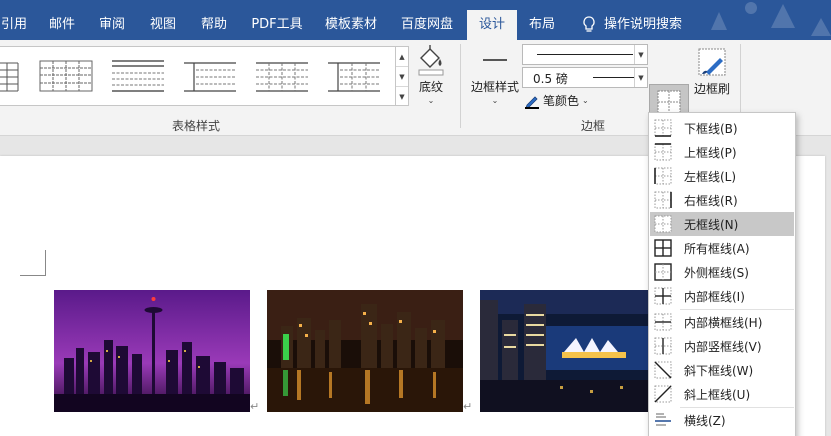  Describe the element at coordinates (495, 60) in the screenshot. I see `border-style-line-icon` at that location.